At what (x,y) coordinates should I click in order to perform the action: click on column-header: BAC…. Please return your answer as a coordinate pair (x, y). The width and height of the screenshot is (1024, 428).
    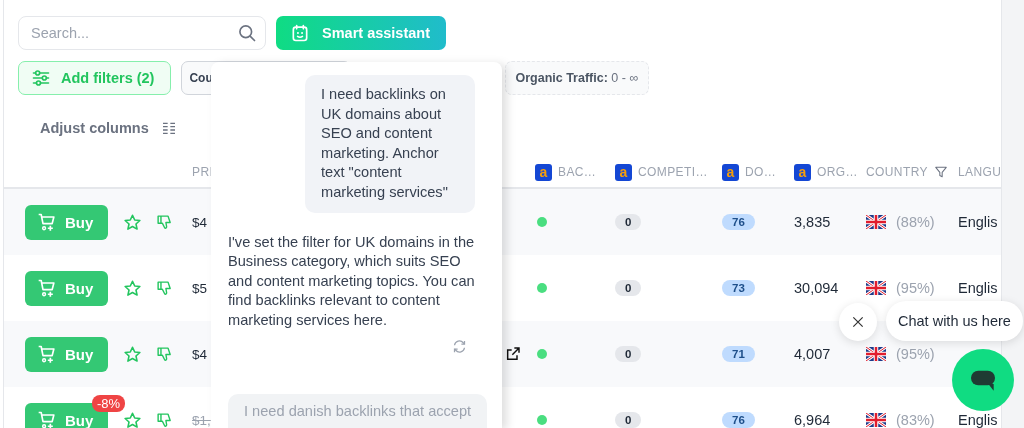
    Looking at the image, I should click on (577, 172).